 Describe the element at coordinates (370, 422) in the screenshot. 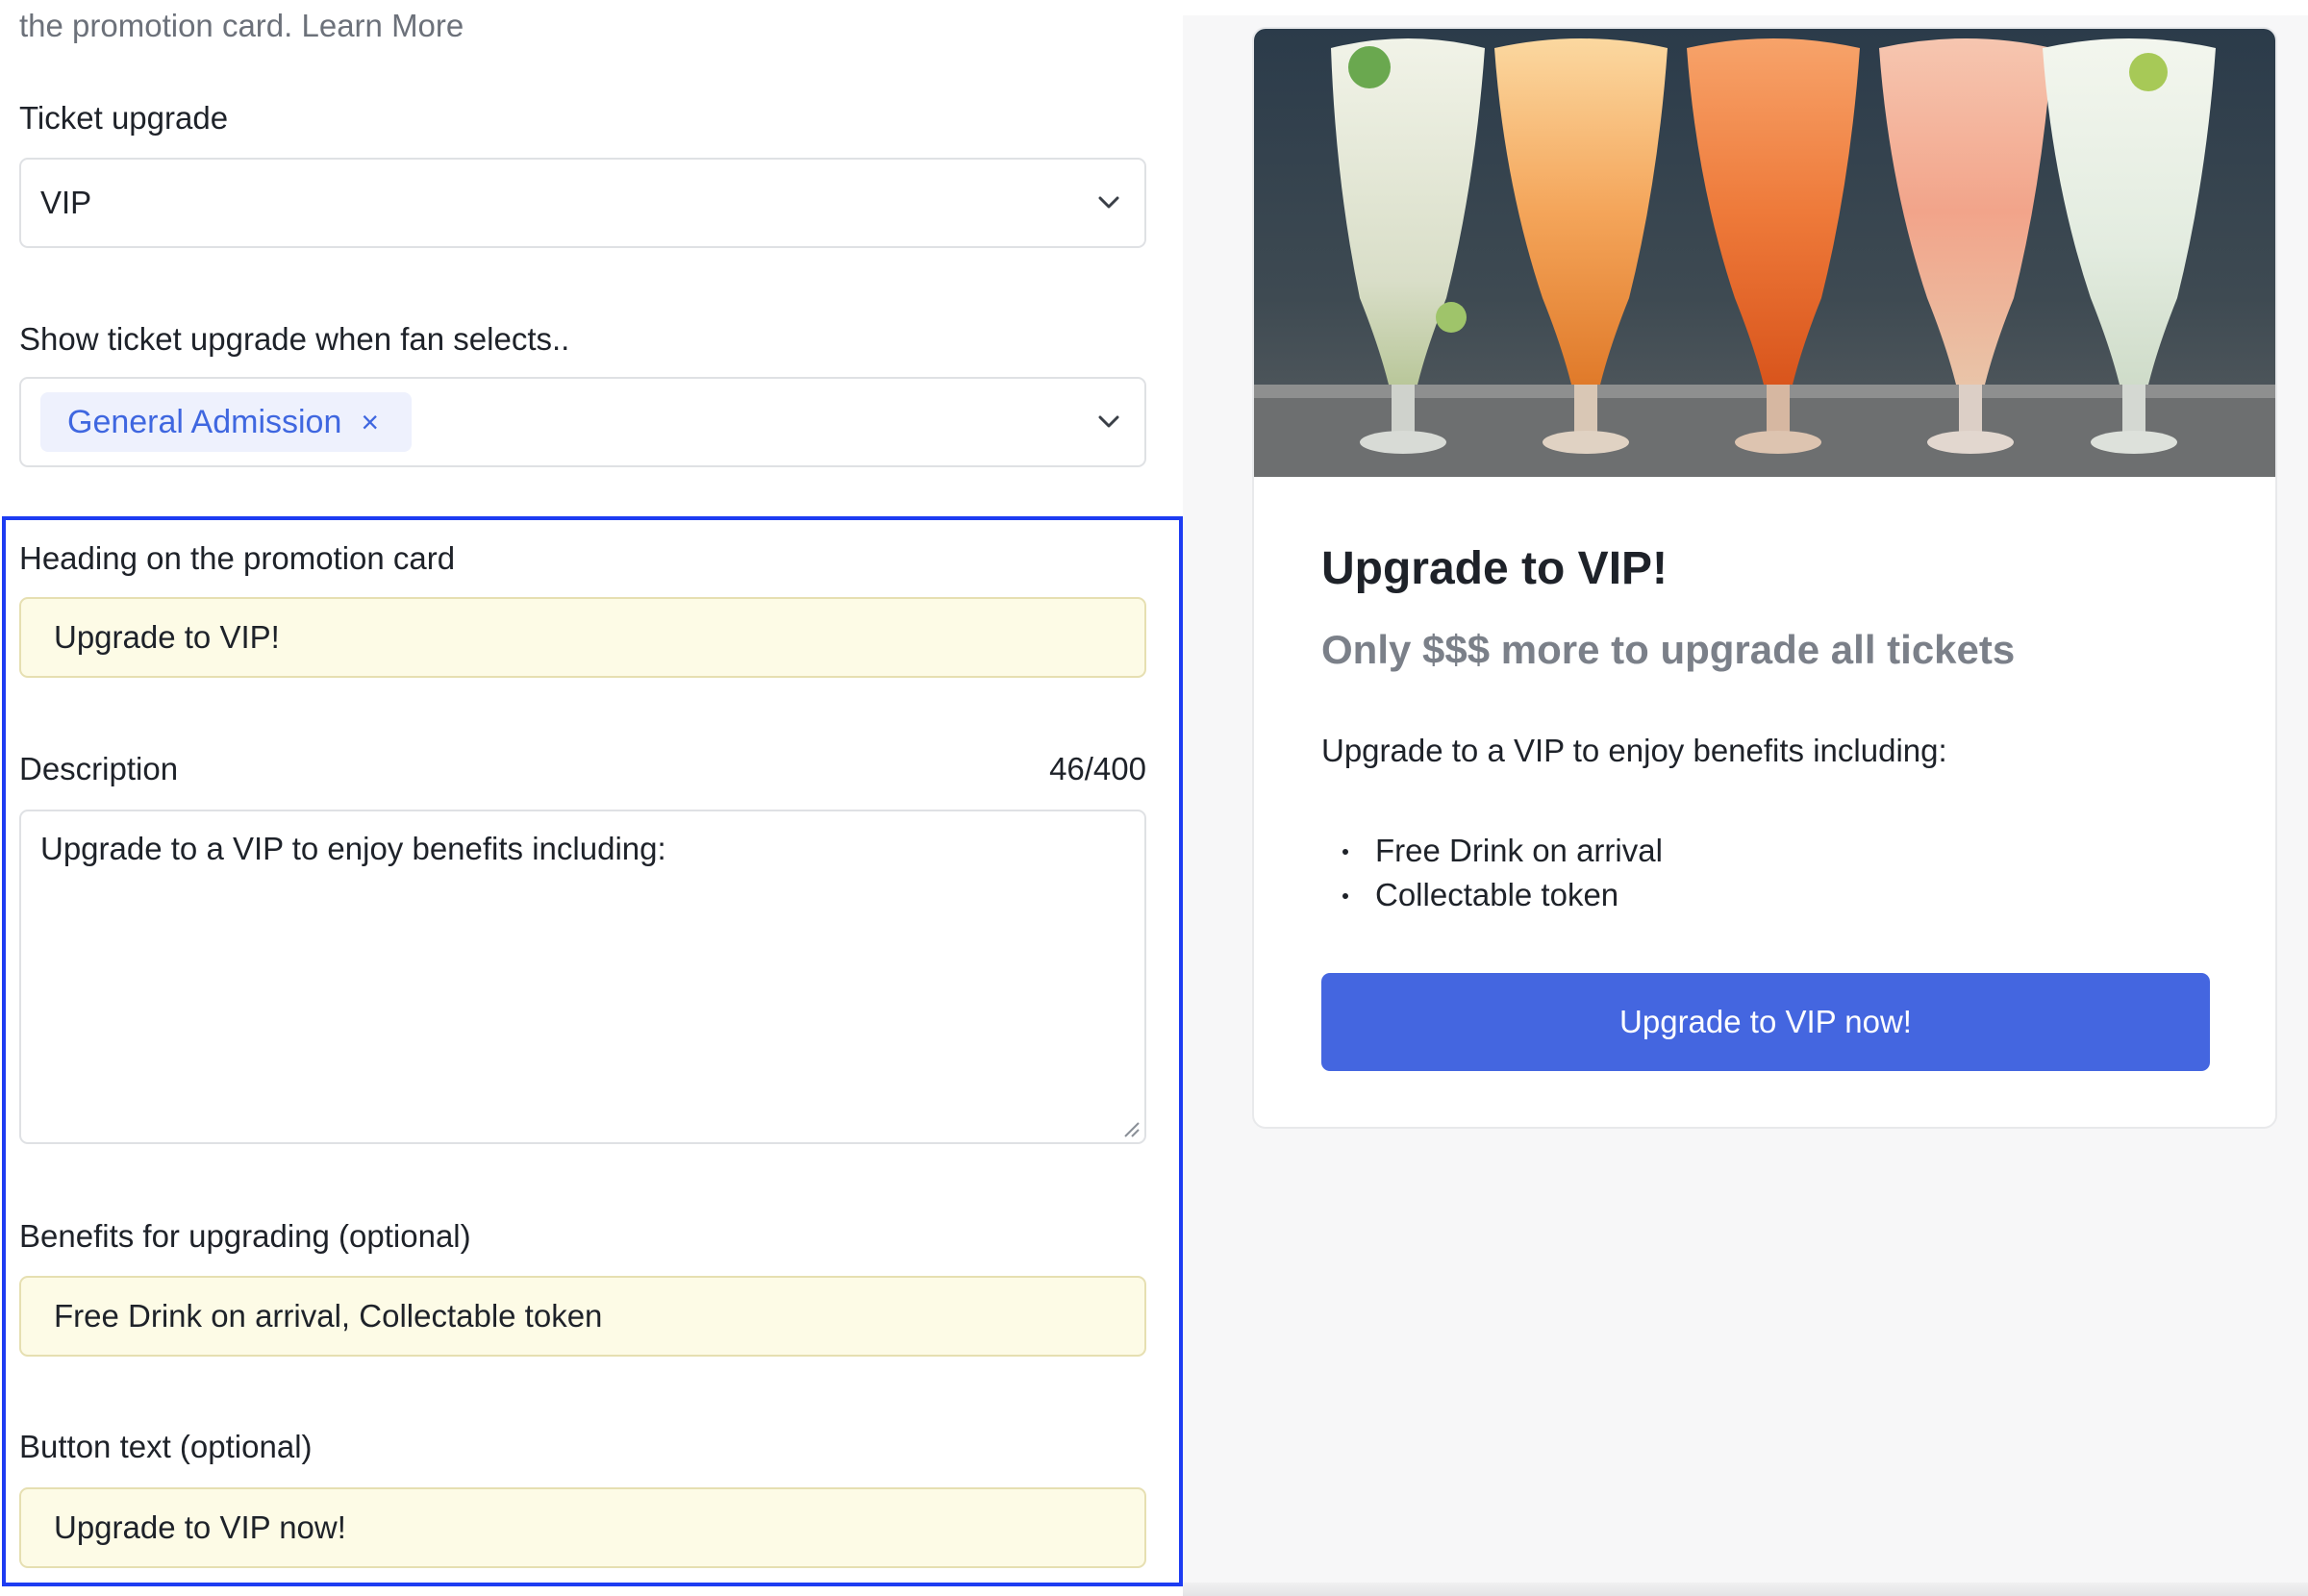

I see `chip-remove-icon: ×` at that location.